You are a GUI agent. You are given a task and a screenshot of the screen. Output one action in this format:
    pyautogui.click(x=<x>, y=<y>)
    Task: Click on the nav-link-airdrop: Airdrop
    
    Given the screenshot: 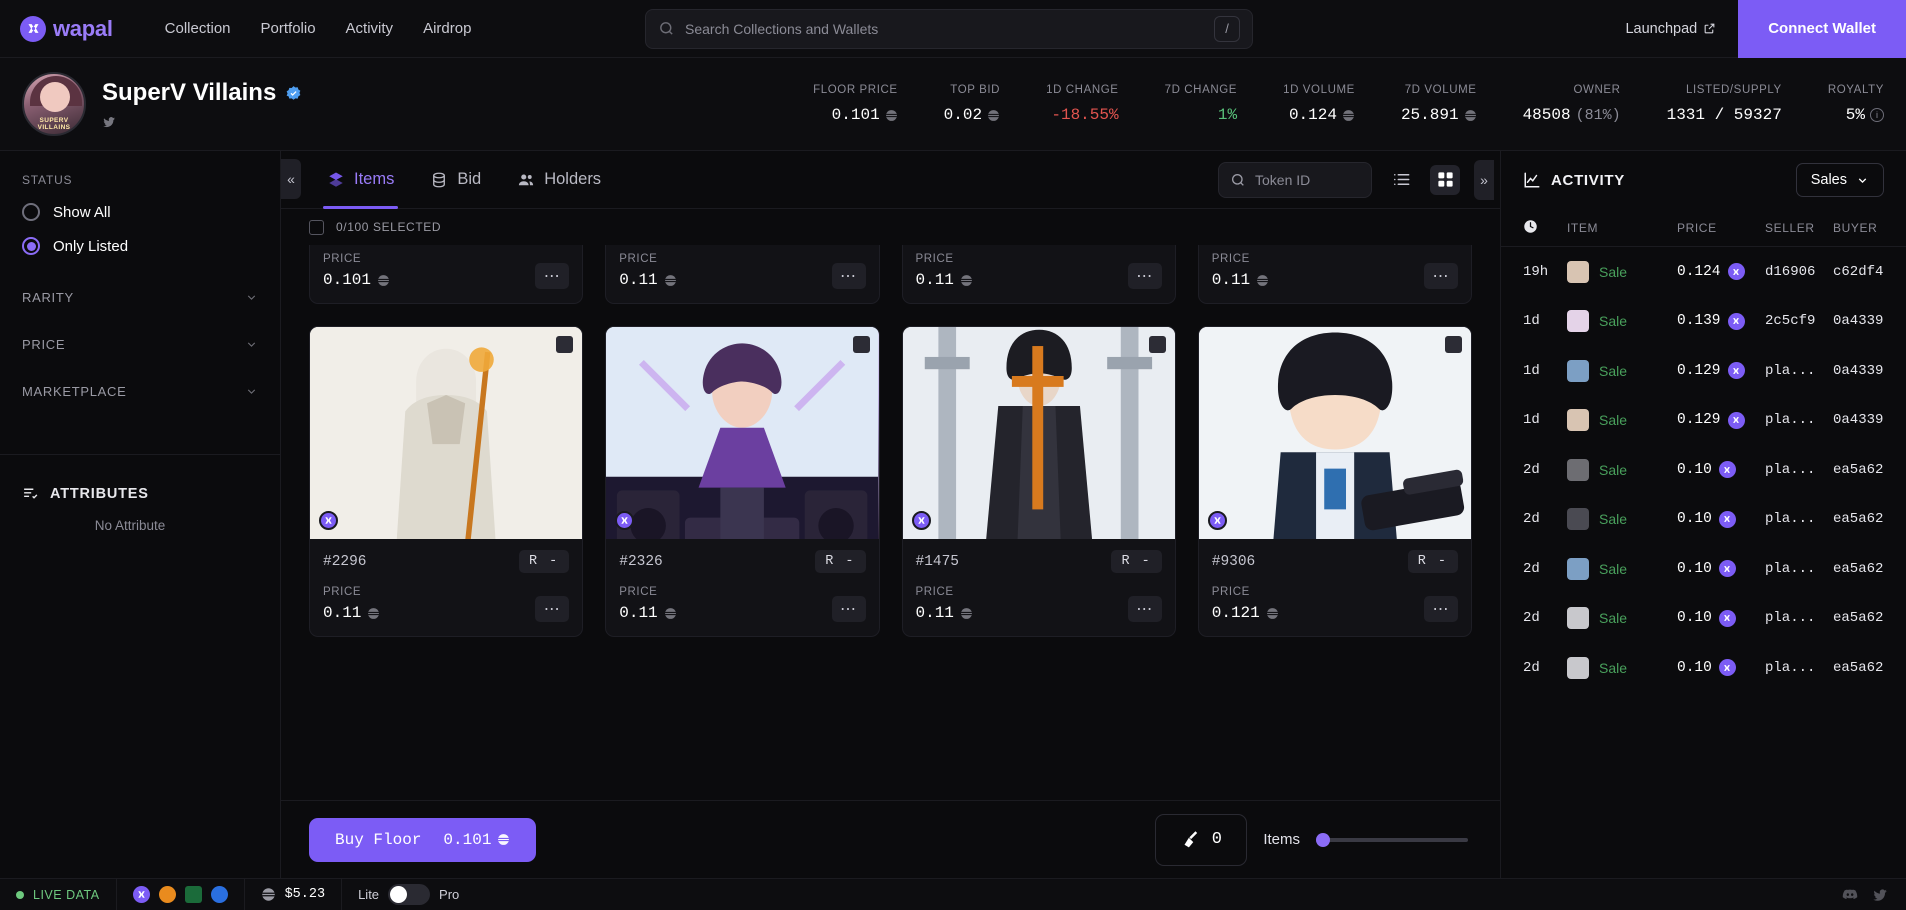 What is the action you would take?
    pyautogui.click(x=447, y=28)
    